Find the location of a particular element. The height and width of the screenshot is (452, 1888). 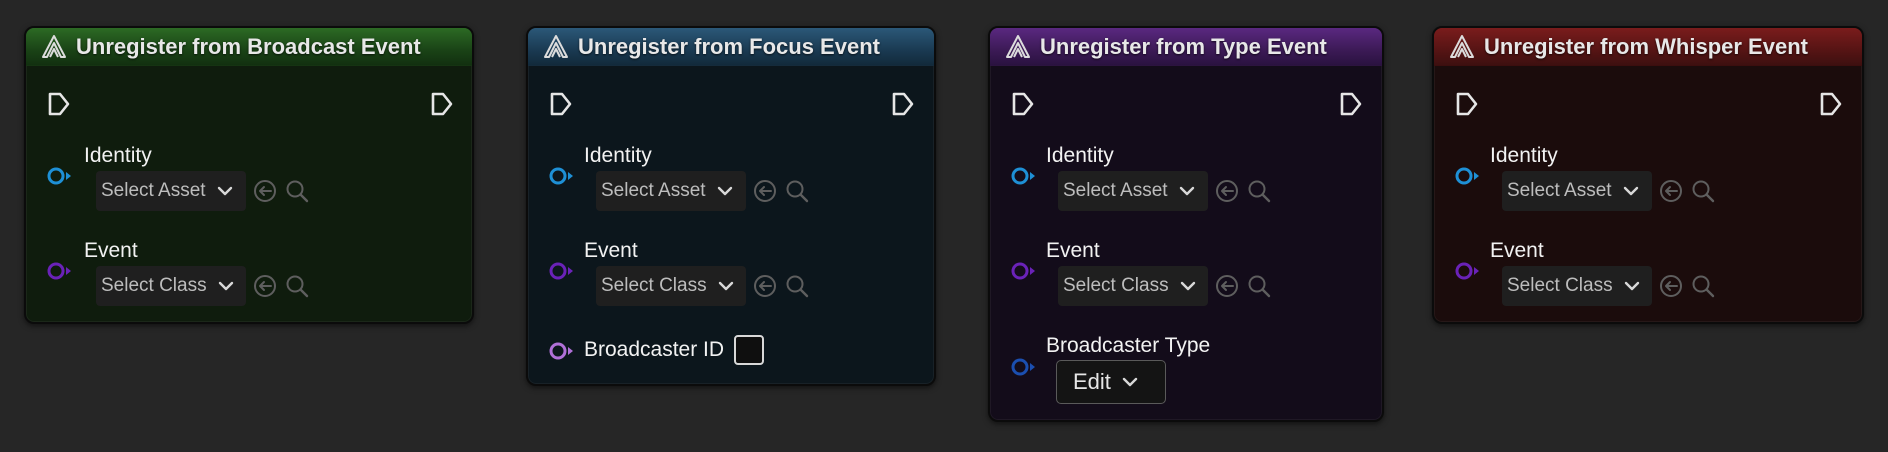

broadcaster-id-label: Broadcaster ID is located at coordinates (654, 349).